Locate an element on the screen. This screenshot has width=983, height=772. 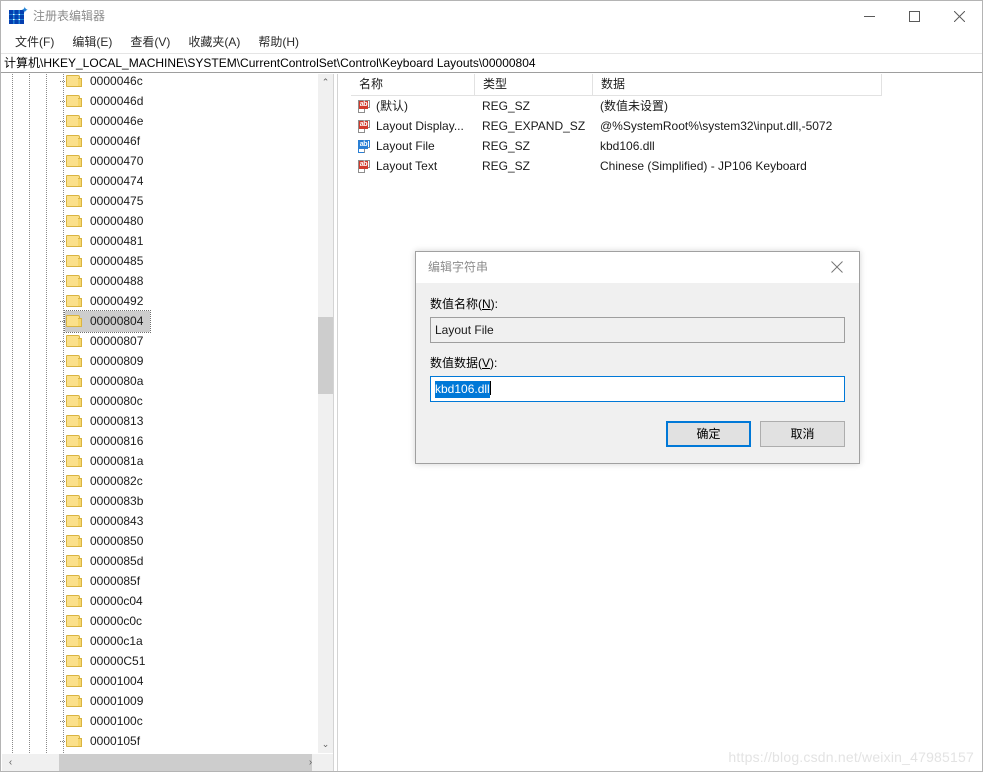
menu-file: 文件(F) is located at coordinates (34, 42).